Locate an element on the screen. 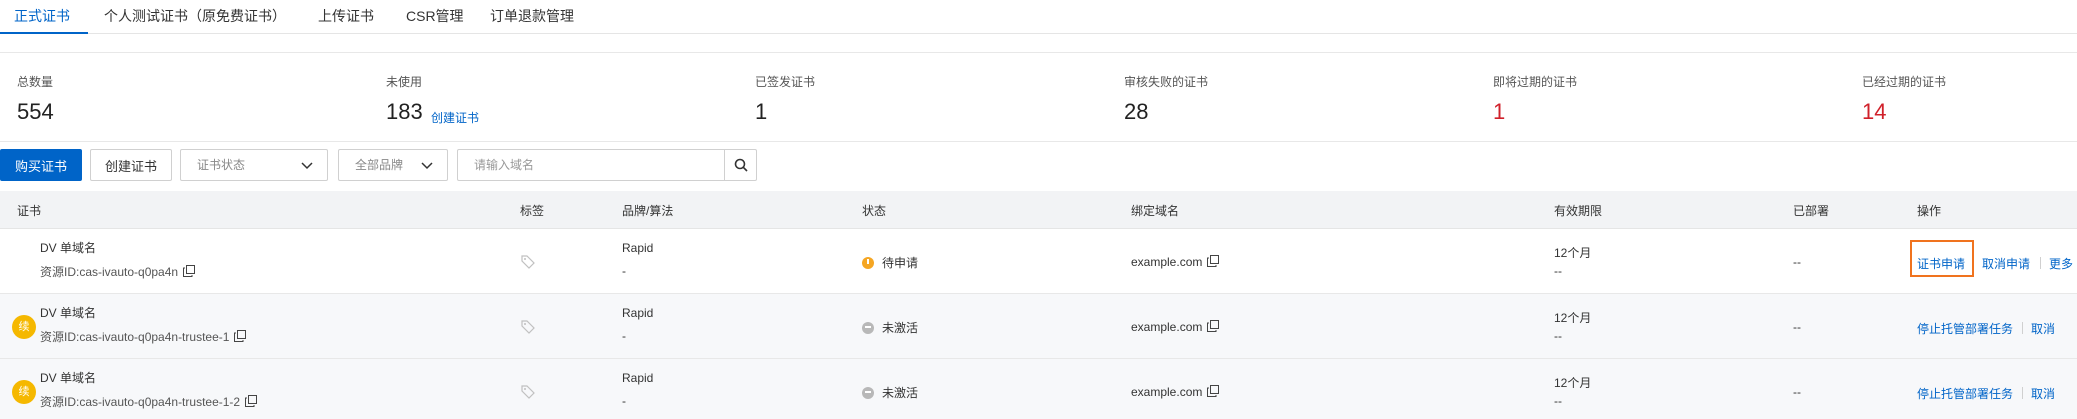 The image size is (2077, 419). more-link: 更多 is located at coordinates (2061, 263).